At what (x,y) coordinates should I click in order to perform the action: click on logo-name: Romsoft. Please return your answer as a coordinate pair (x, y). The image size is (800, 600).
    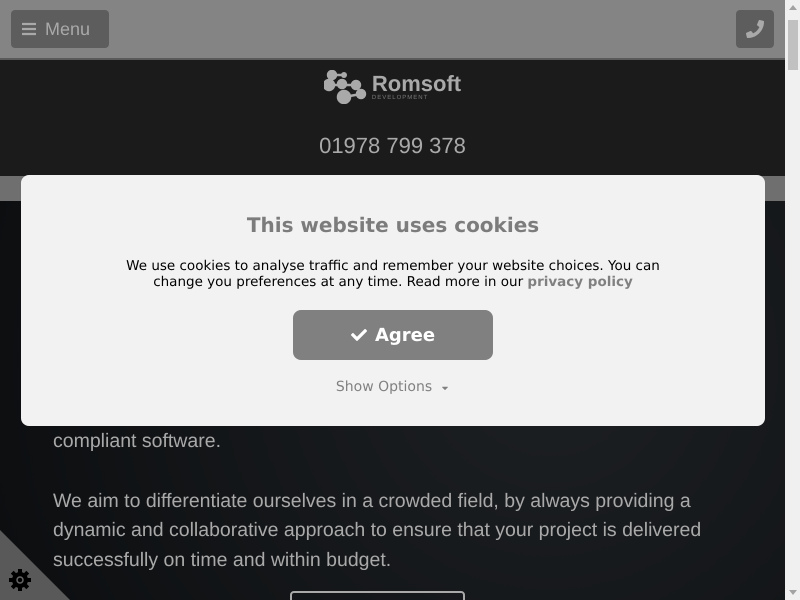
    Looking at the image, I should click on (417, 84).